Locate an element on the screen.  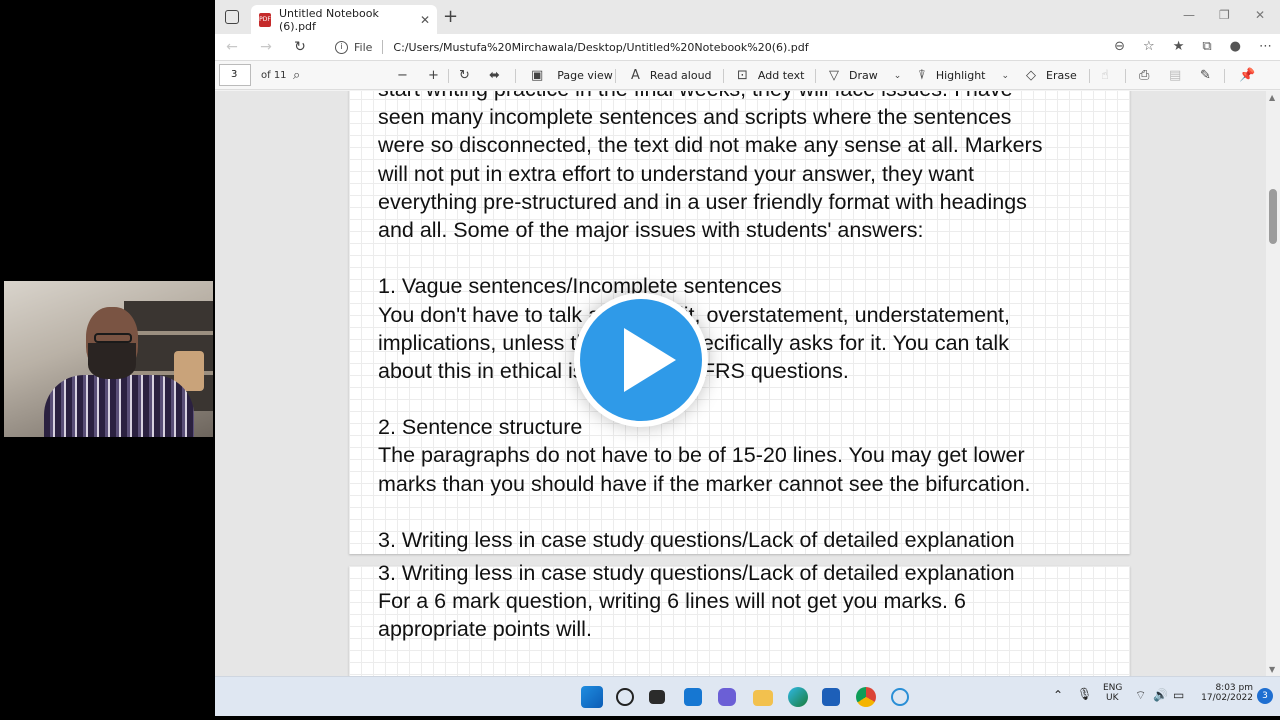
show-hidden-icons: ⌃ is located at coordinates (1058, 695).